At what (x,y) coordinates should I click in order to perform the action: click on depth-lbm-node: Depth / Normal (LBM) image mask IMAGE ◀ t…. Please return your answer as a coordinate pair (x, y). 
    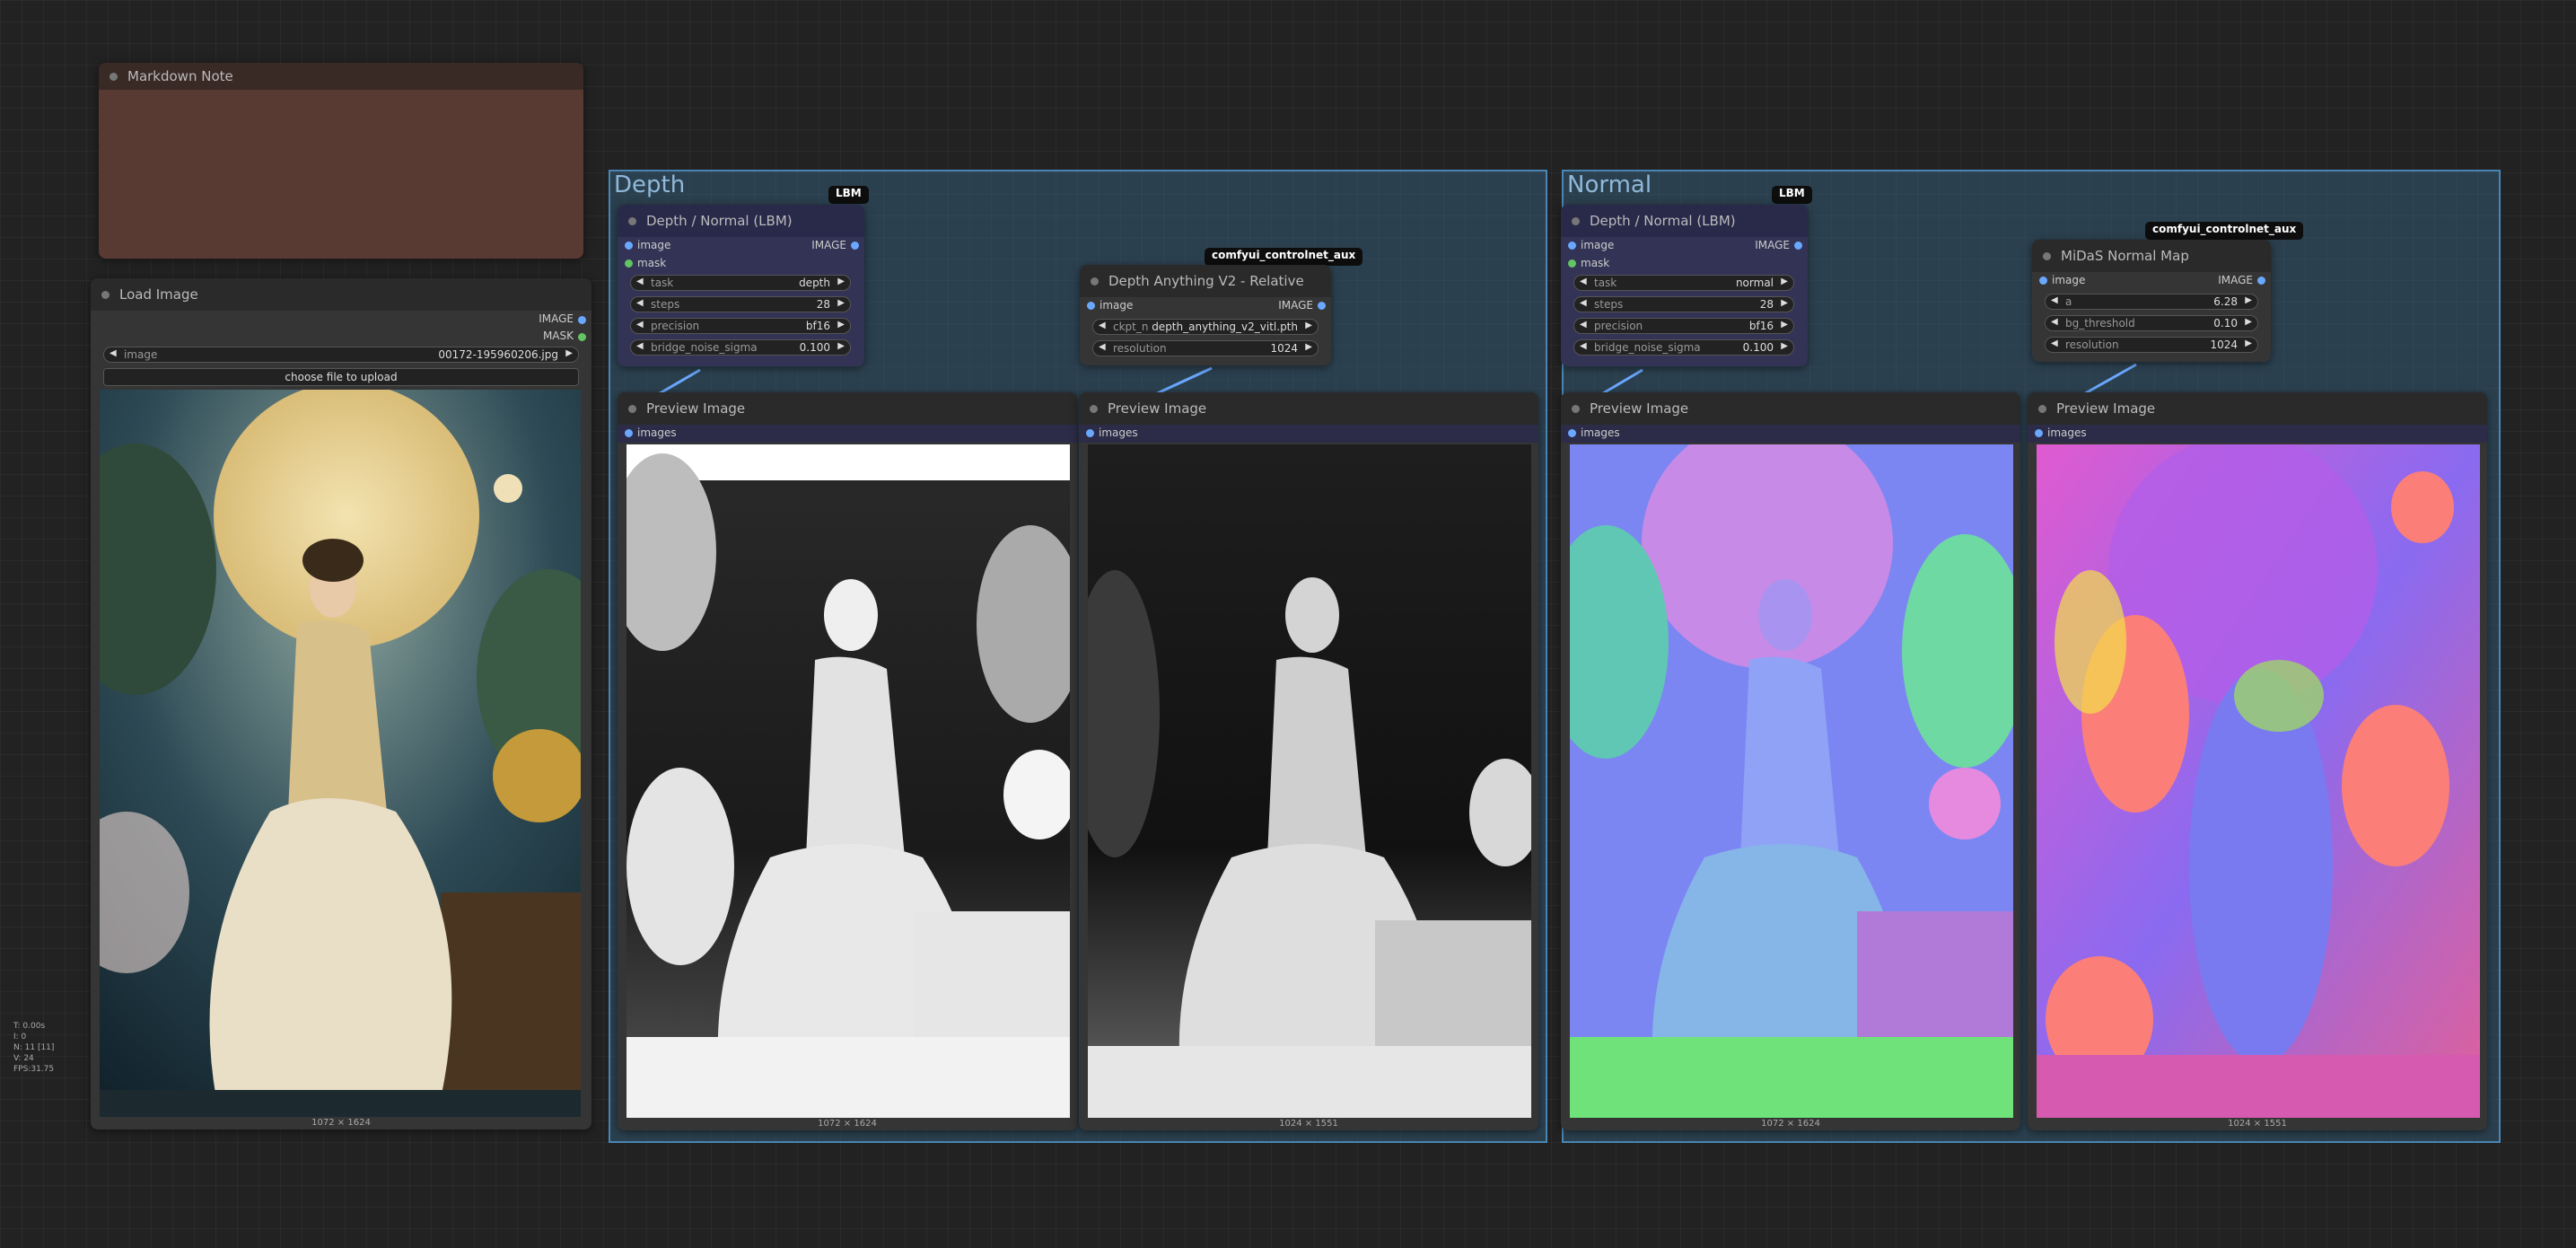
    Looking at the image, I should click on (741, 285).